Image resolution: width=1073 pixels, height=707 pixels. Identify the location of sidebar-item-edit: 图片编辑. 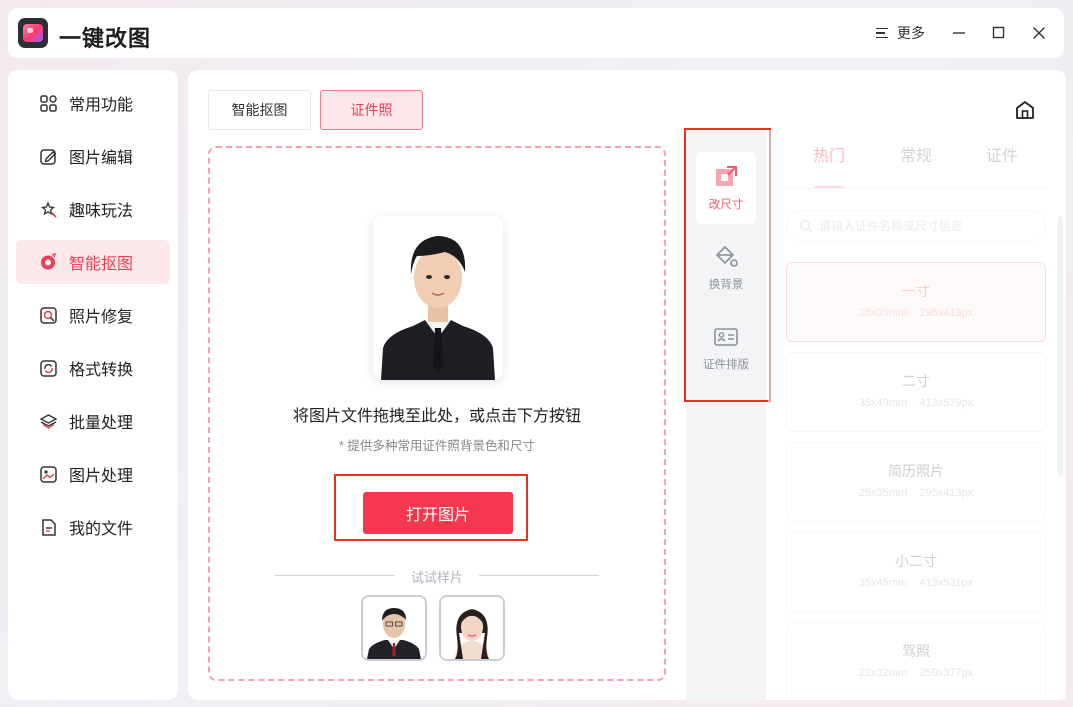
(93, 156).